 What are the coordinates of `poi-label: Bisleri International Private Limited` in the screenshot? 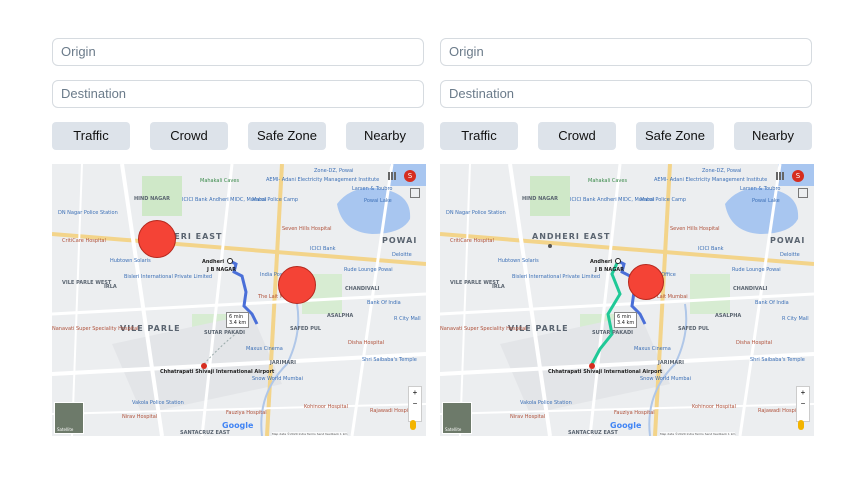 It's located at (168, 277).